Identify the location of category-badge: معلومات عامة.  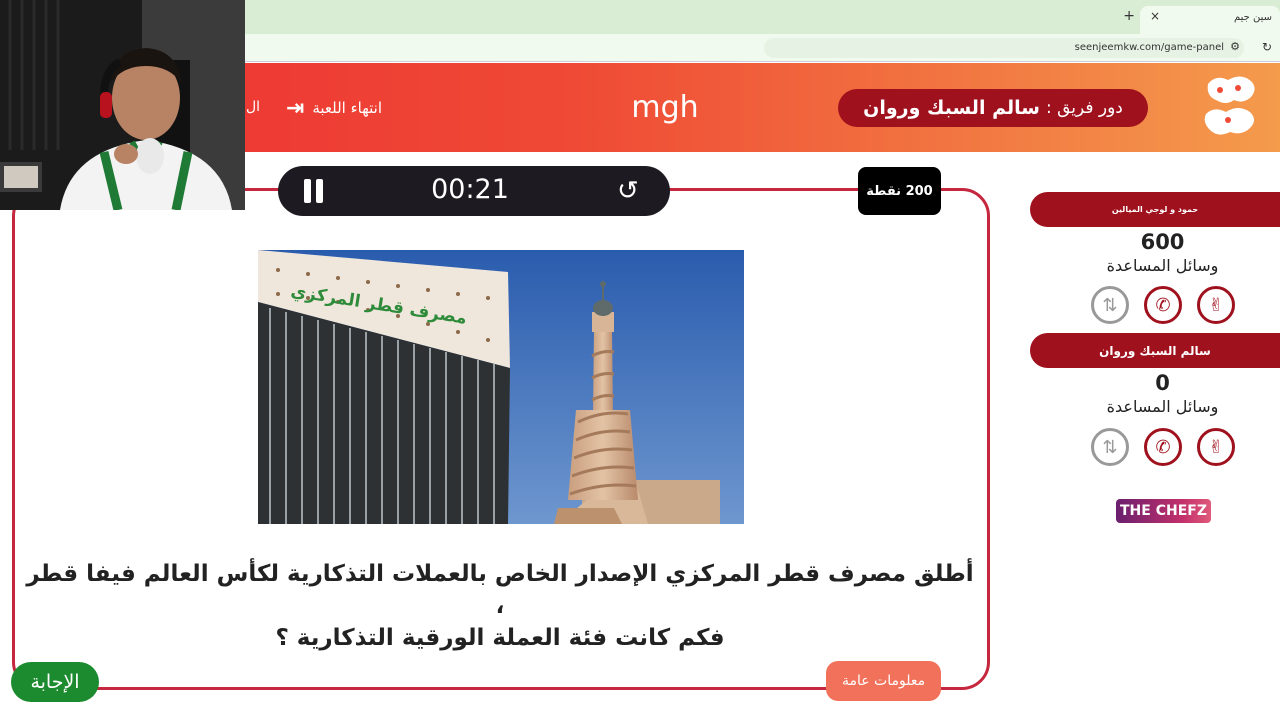
(883, 681).